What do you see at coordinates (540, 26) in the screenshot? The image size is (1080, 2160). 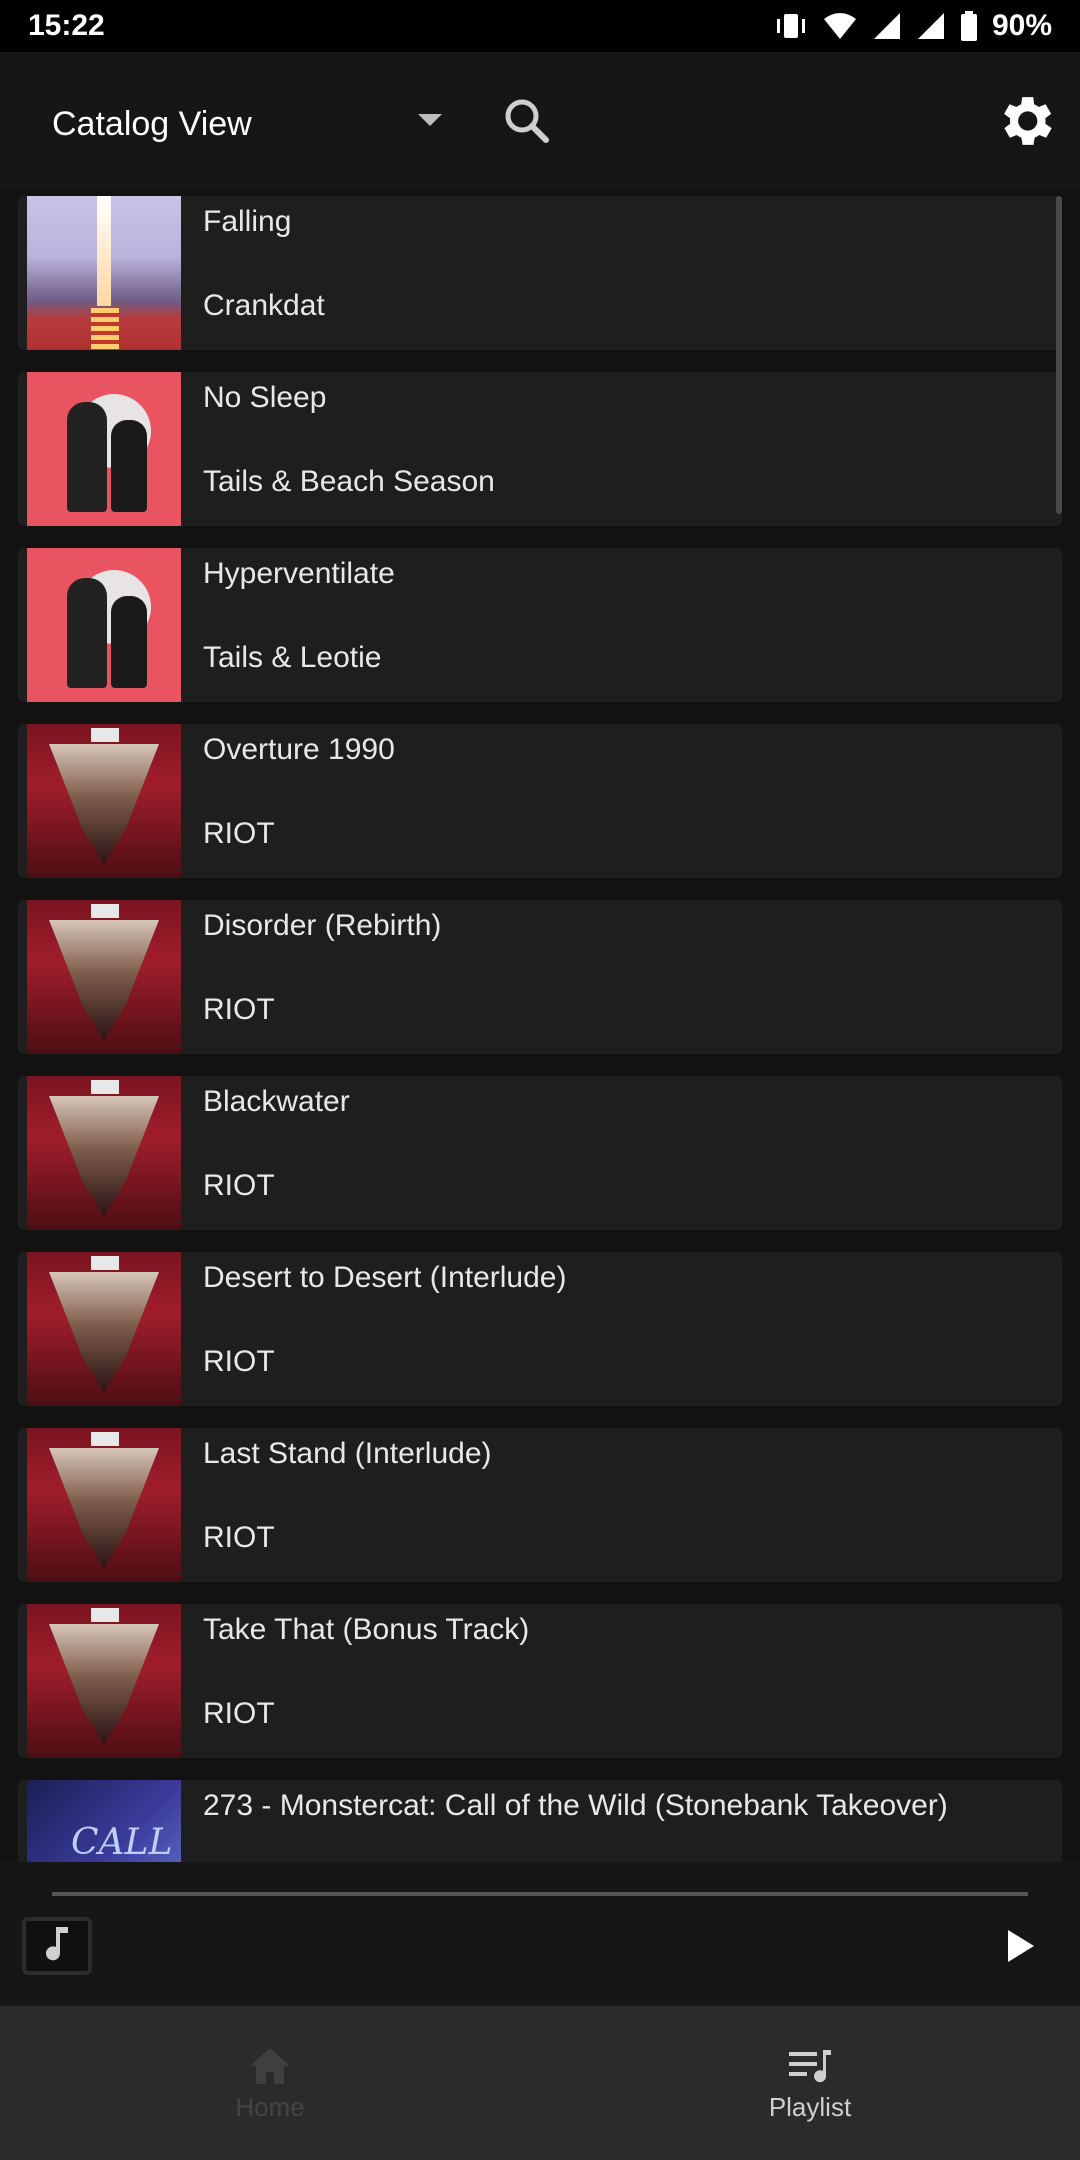 I see `status-bar: 15:22 90%` at bounding box center [540, 26].